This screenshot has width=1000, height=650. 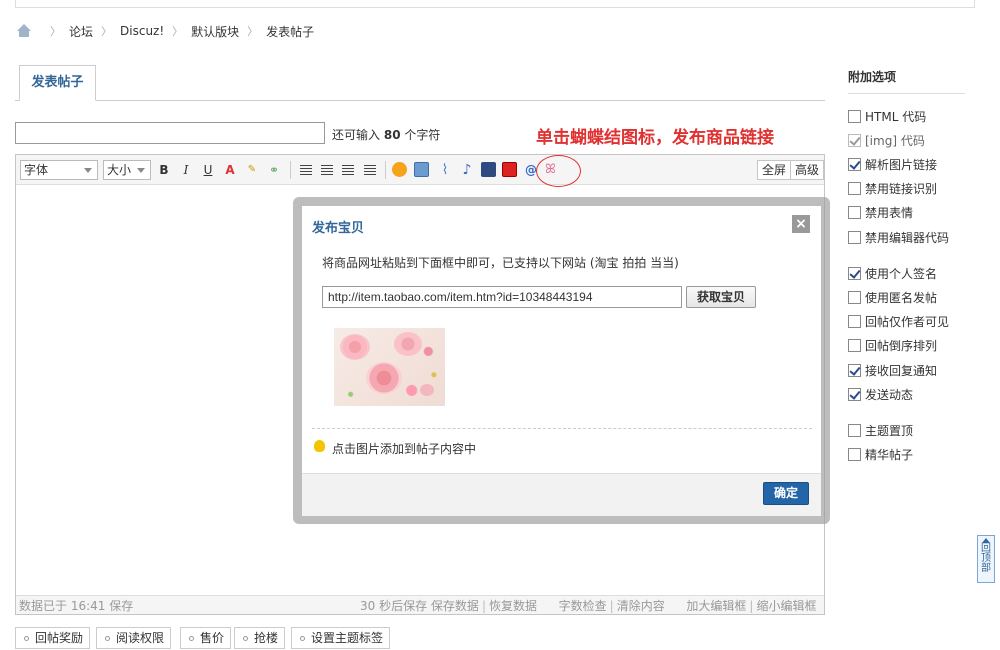 I want to click on back-to-top-button: 回顶部, so click(x=986, y=559).